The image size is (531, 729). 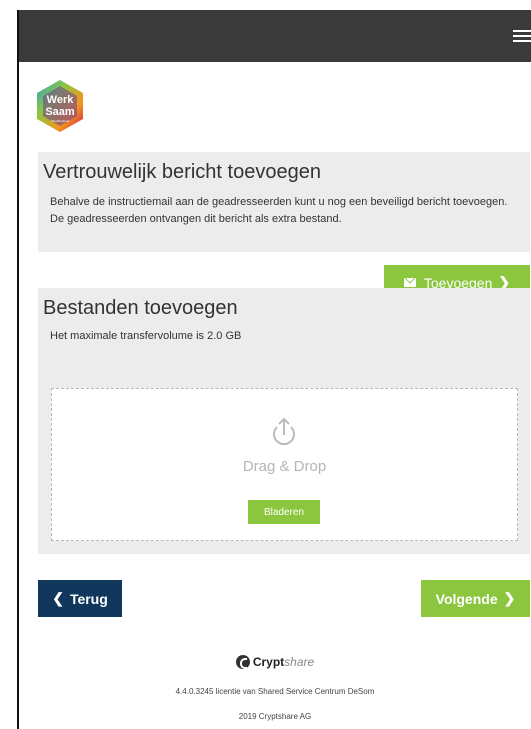 What do you see at coordinates (522, 37) in the screenshot?
I see `hamburger-menu-icon` at bounding box center [522, 37].